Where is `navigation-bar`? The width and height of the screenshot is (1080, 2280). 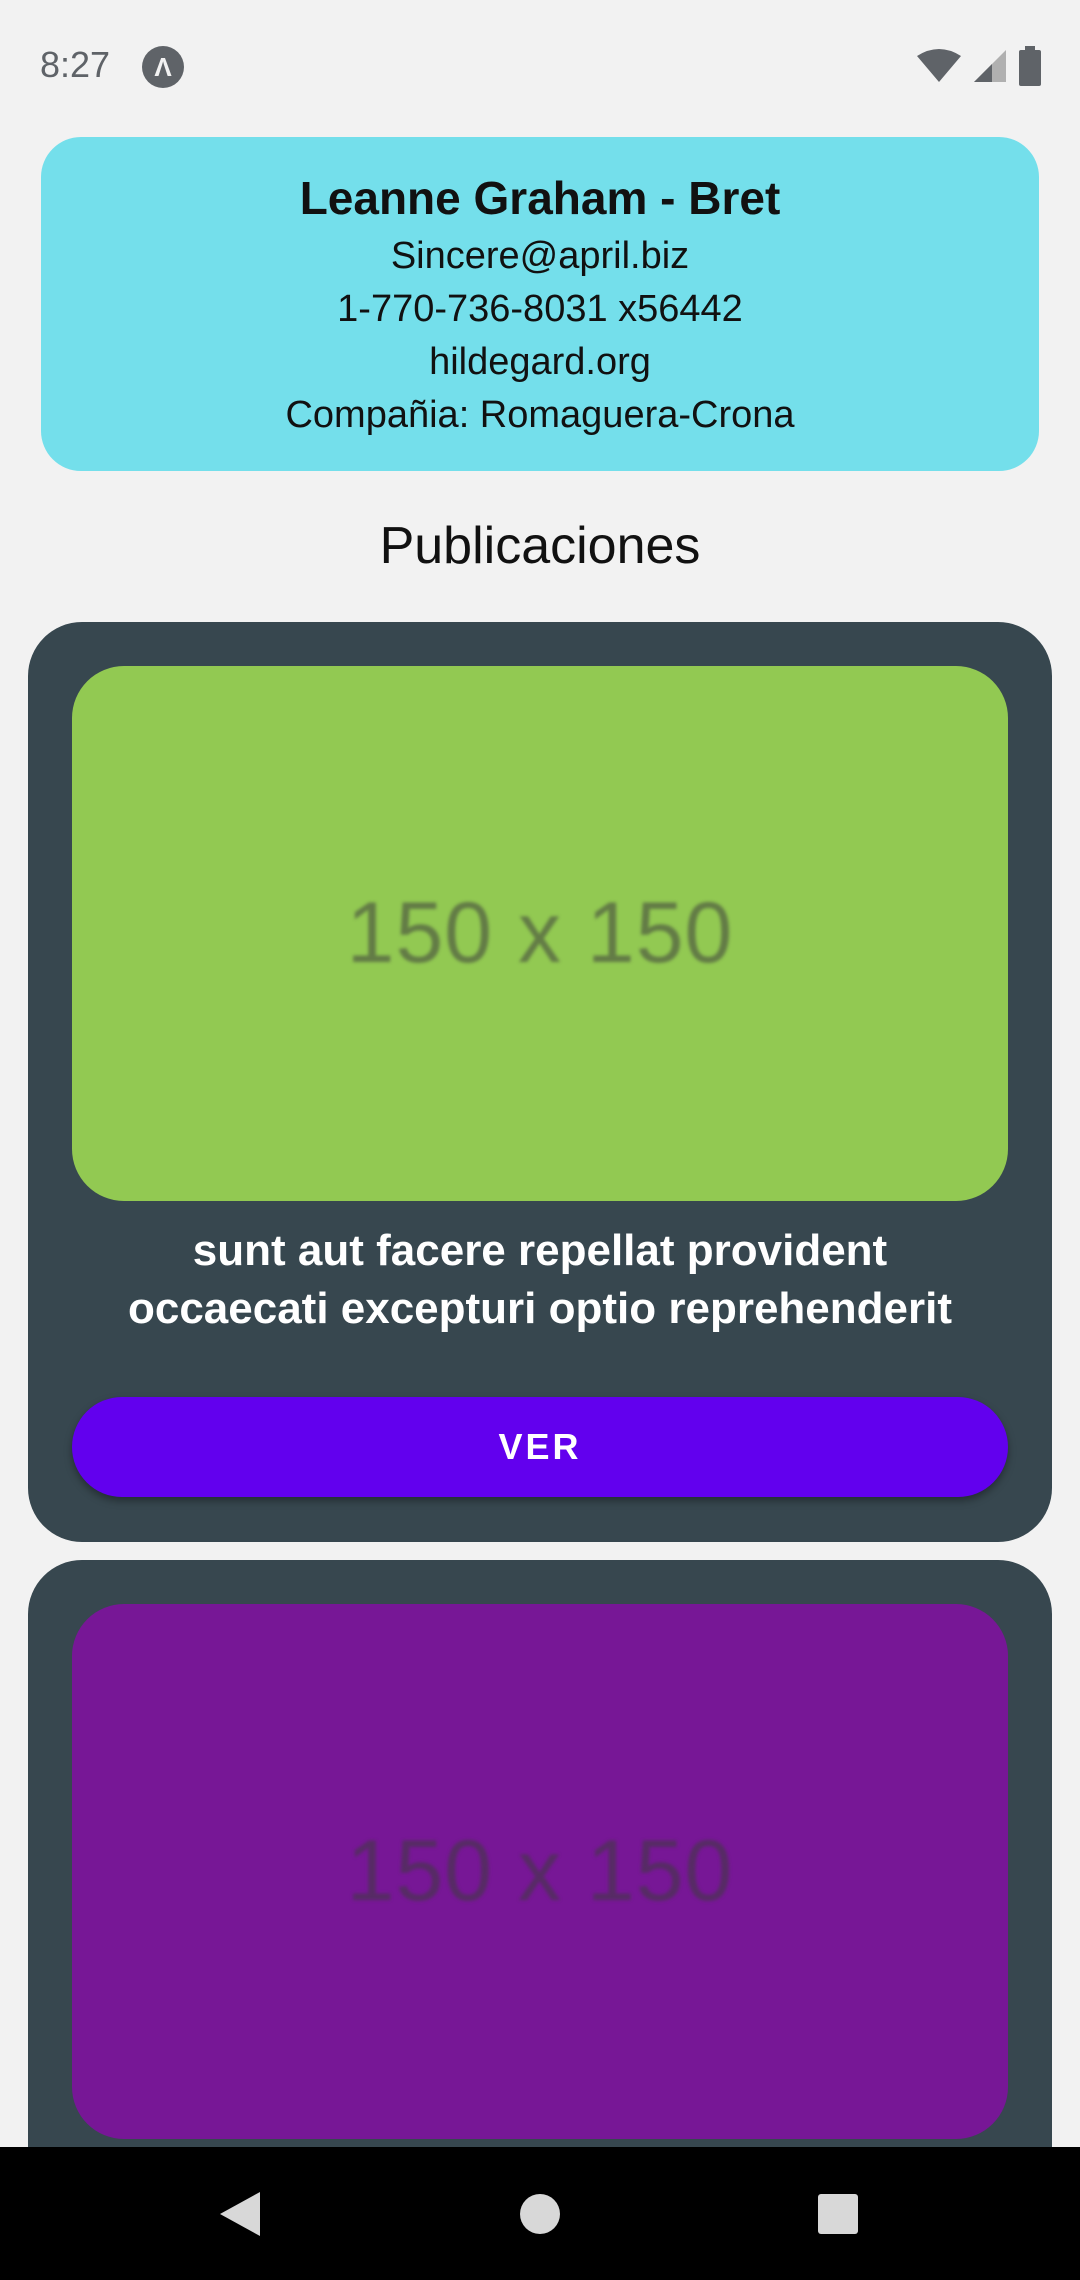 navigation-bar is located at coordinates (540, 2213).